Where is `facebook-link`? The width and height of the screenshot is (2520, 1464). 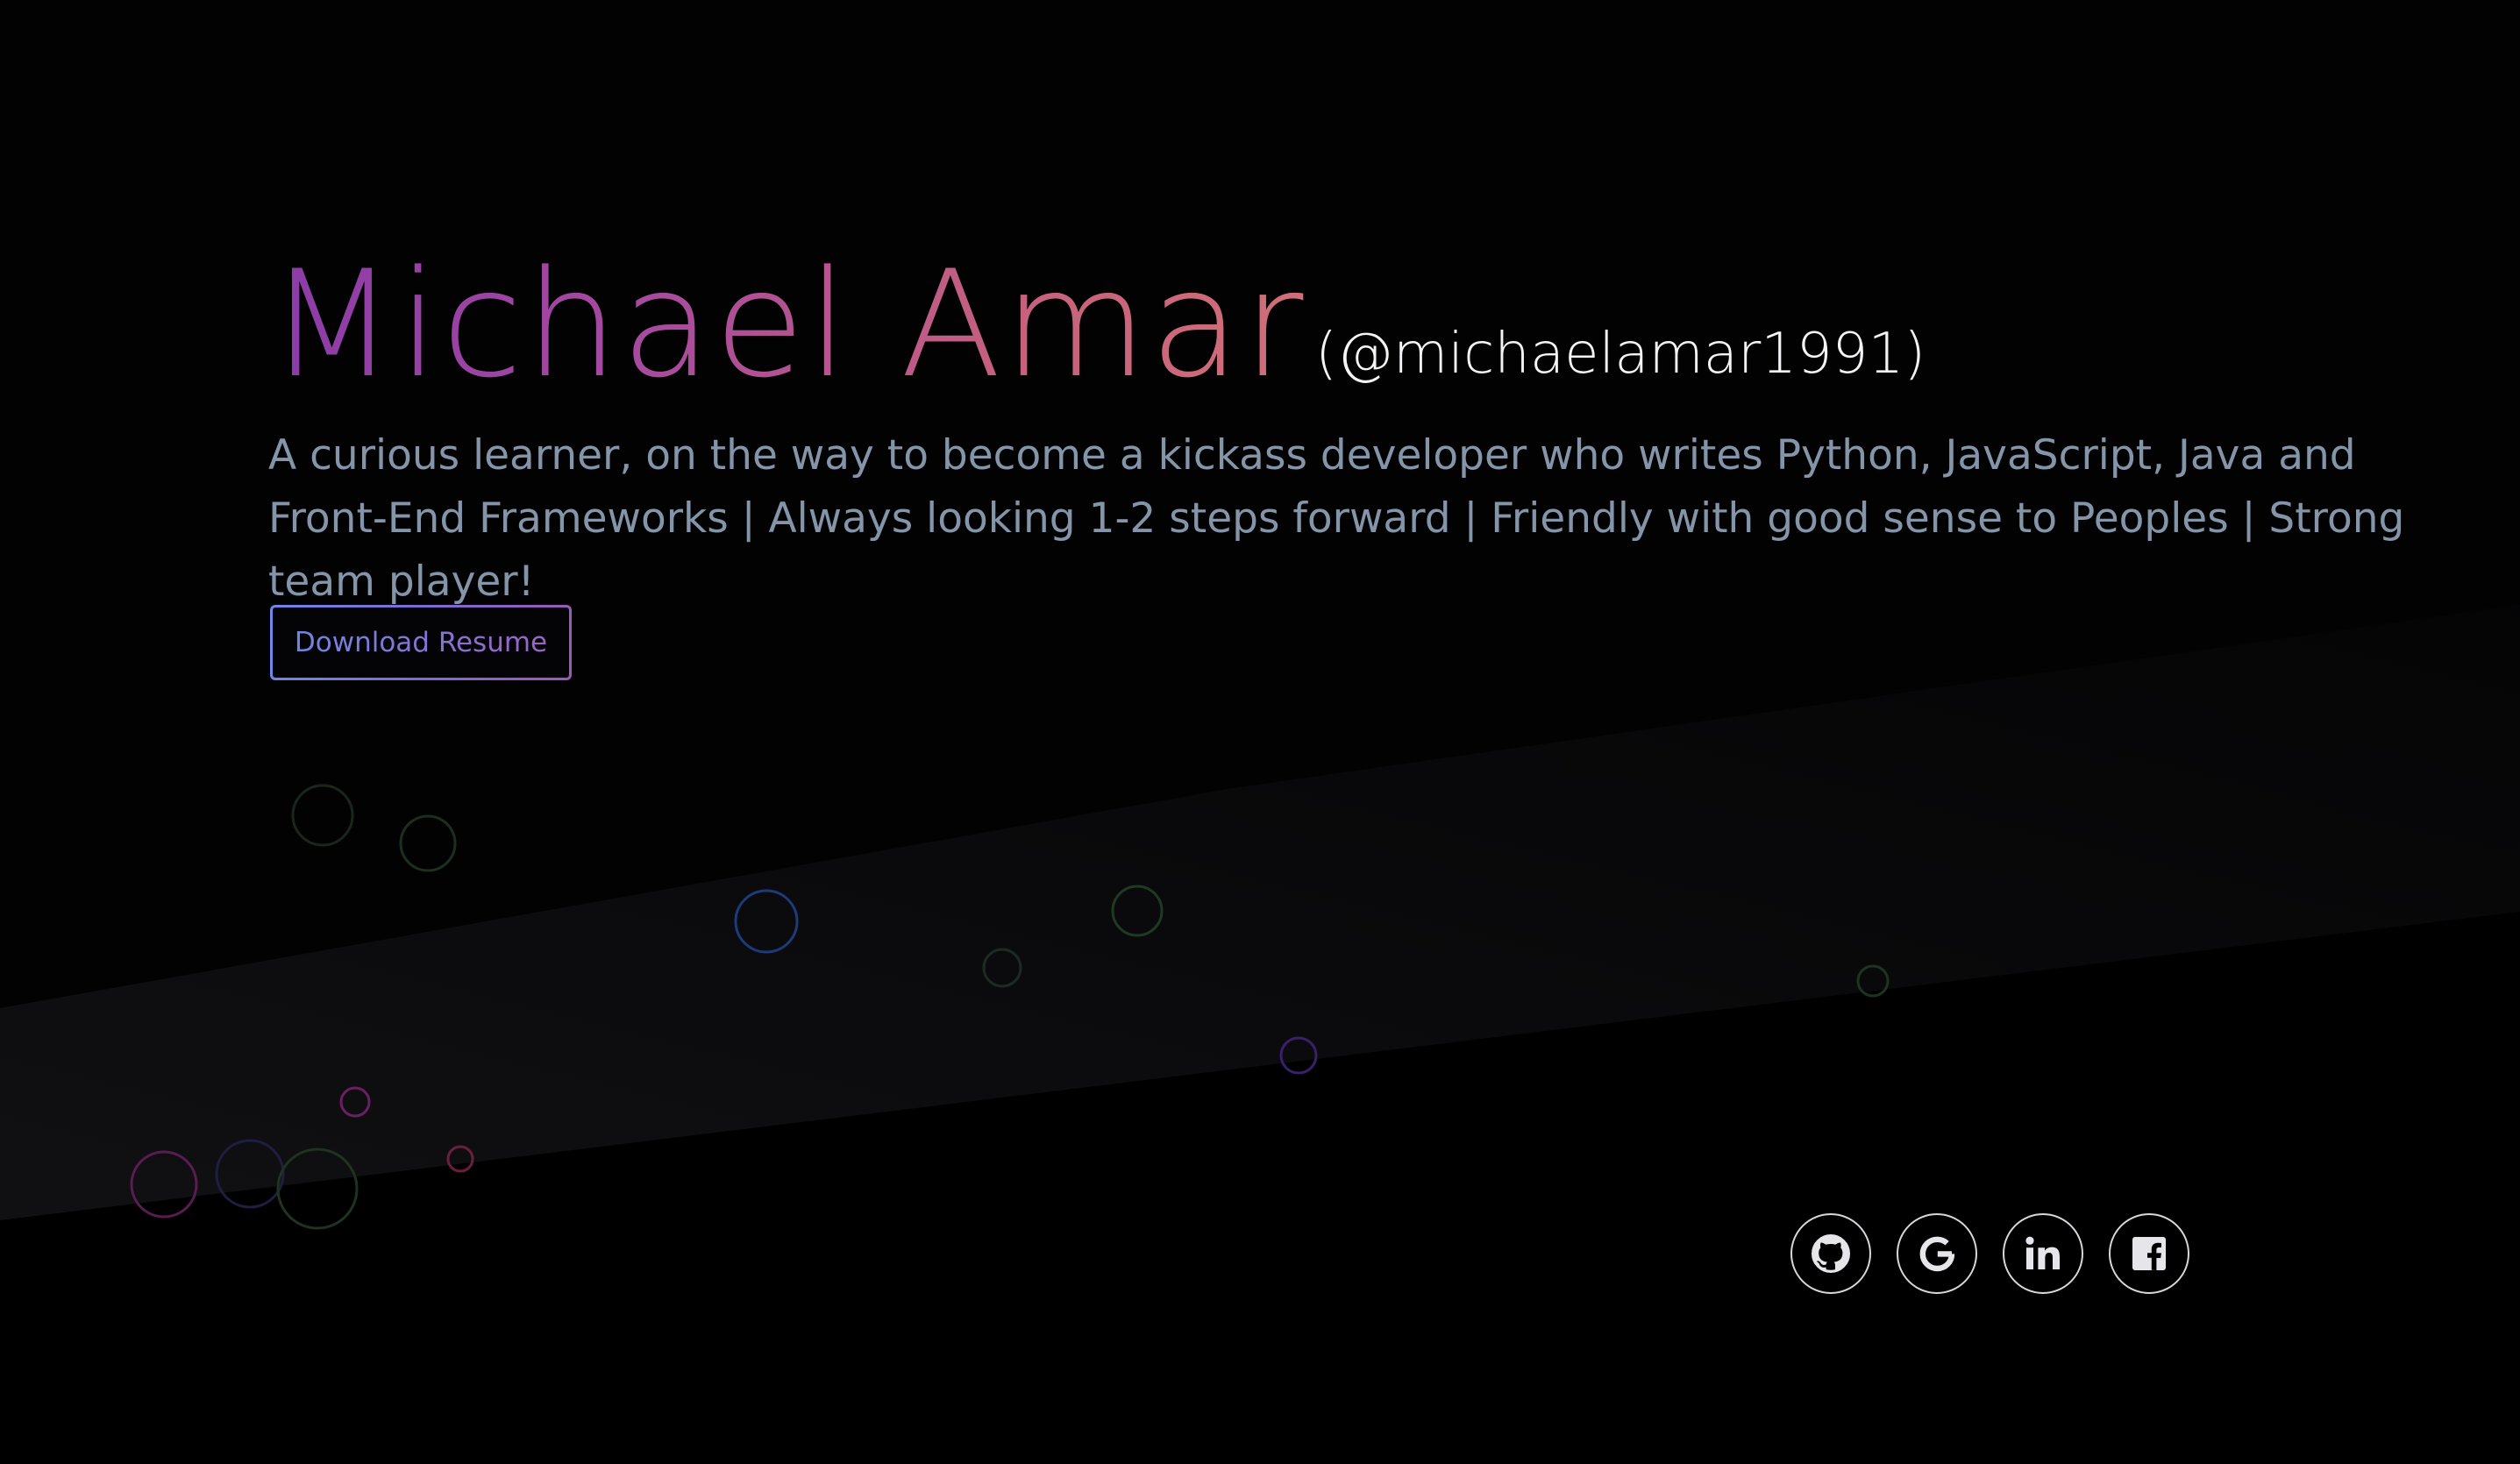
facebook-link is located at coordinates (2149, 1253).